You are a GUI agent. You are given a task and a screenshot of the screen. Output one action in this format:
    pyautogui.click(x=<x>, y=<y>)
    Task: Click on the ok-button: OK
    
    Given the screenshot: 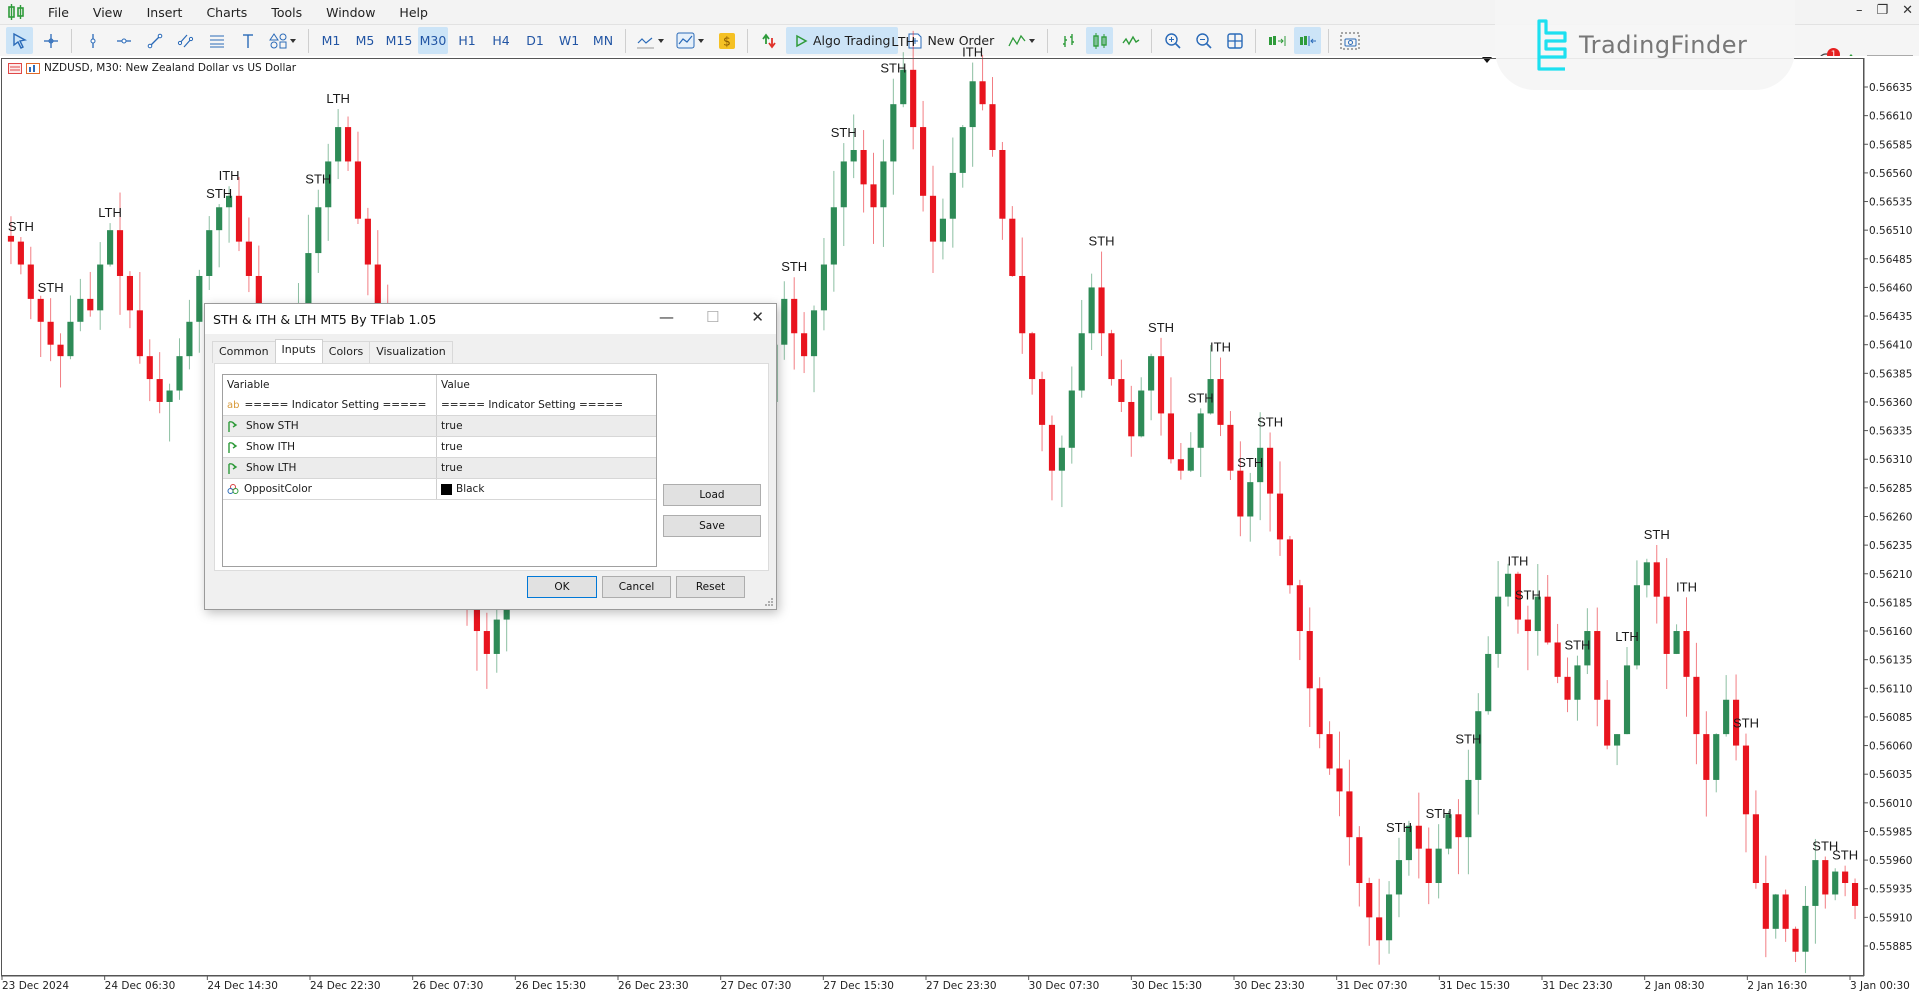 What is the action you would take?
    pyautogui.click(x=562, y=587)
    